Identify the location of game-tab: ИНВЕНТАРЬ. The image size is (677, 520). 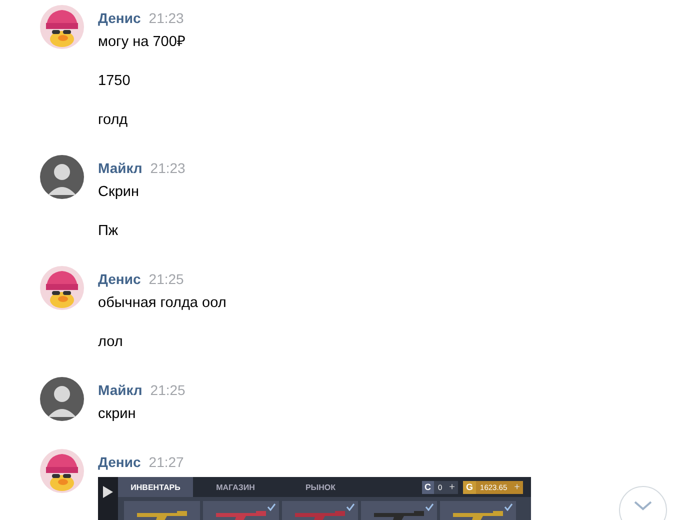
(155, 487).